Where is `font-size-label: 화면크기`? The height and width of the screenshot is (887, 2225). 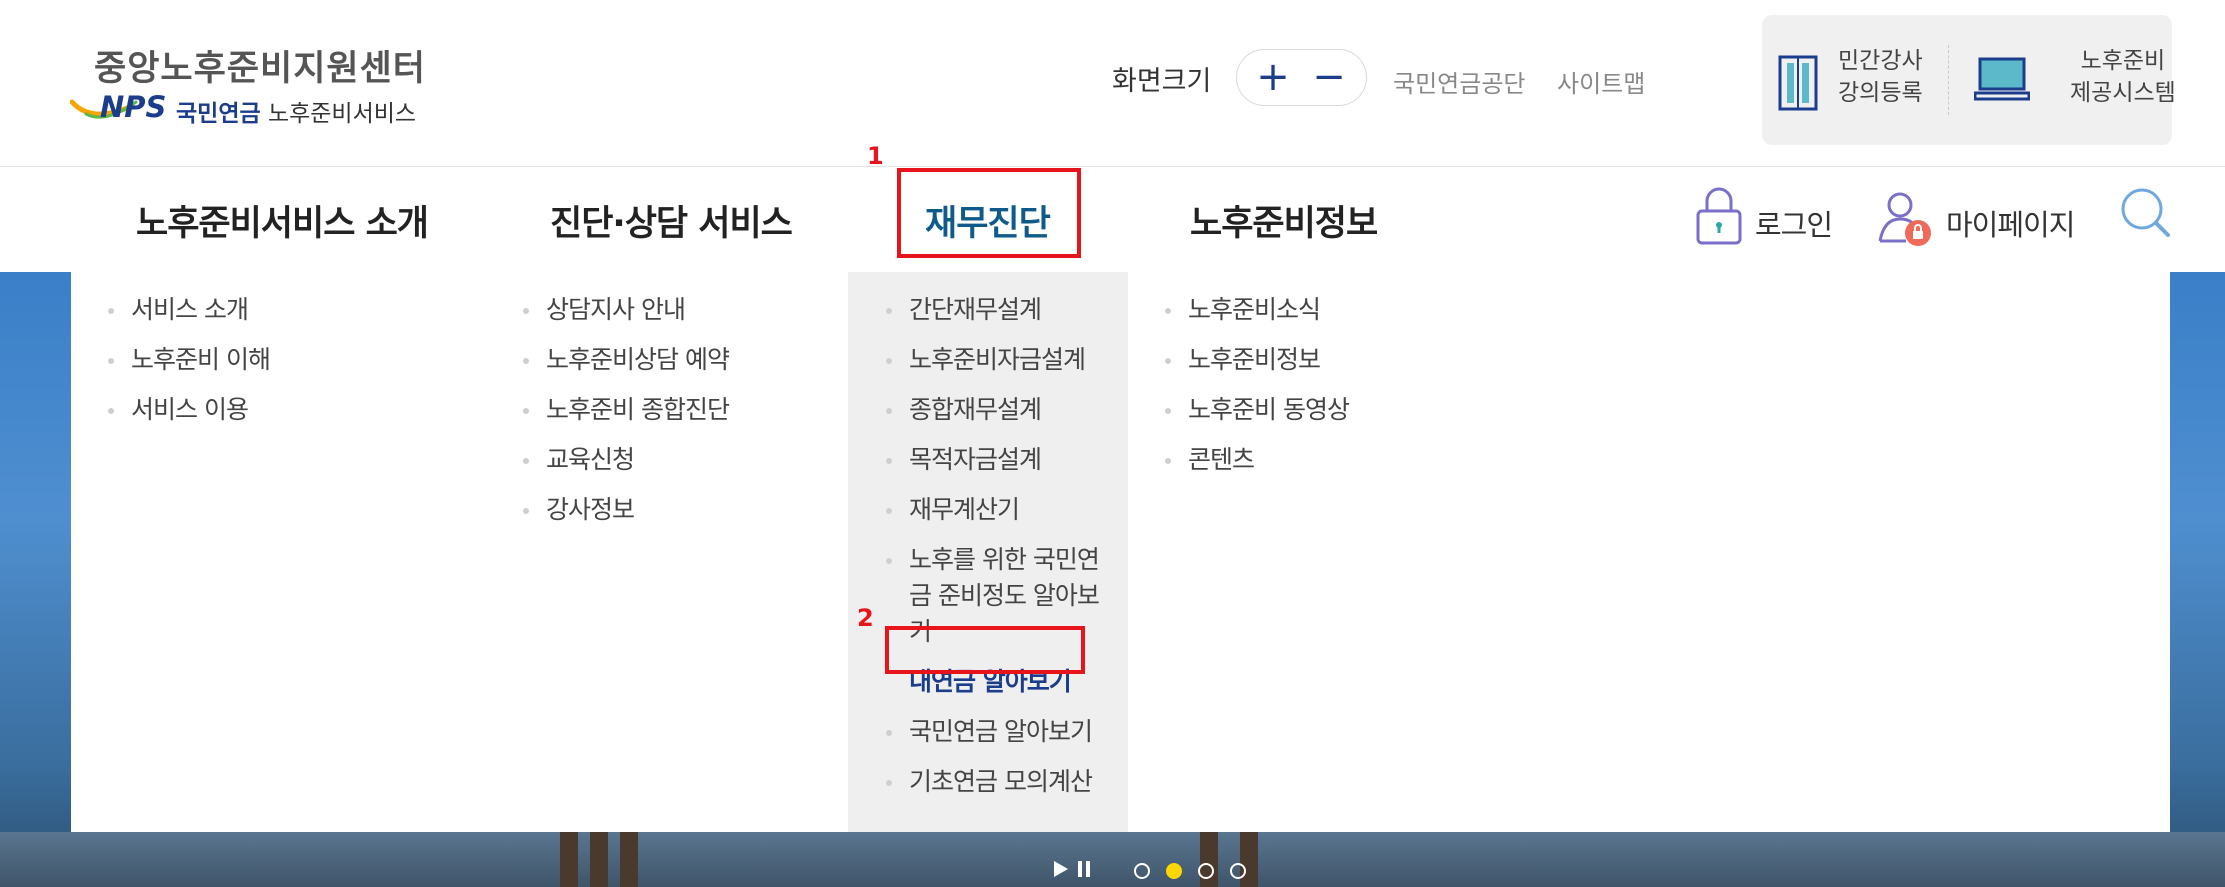
font-size-label: 화면크기 is located at coordinates (1162, 81).